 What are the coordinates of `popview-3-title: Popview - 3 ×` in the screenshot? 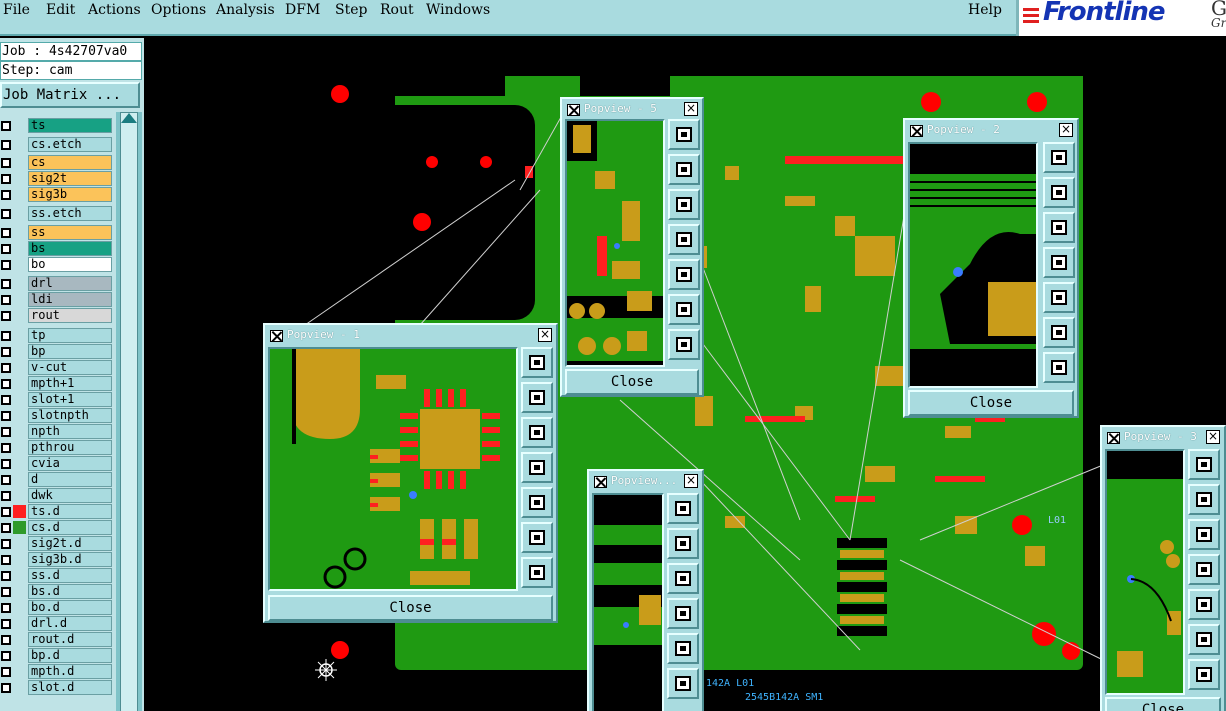 It's located at (1163, 437).